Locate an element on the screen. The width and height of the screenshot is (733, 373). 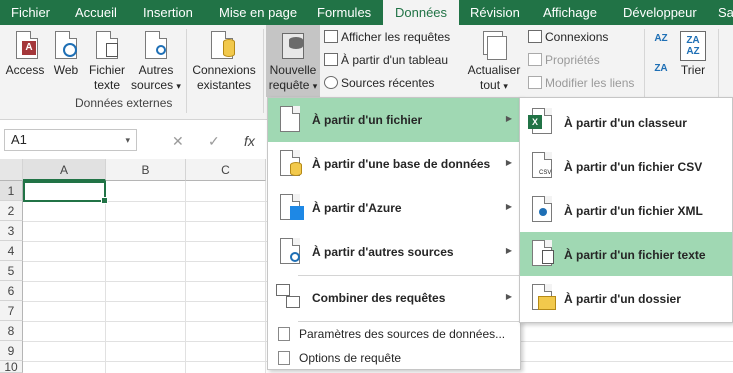
submenu-item-label: À partir d'un fichier XML is located at coordinates (633, 211).